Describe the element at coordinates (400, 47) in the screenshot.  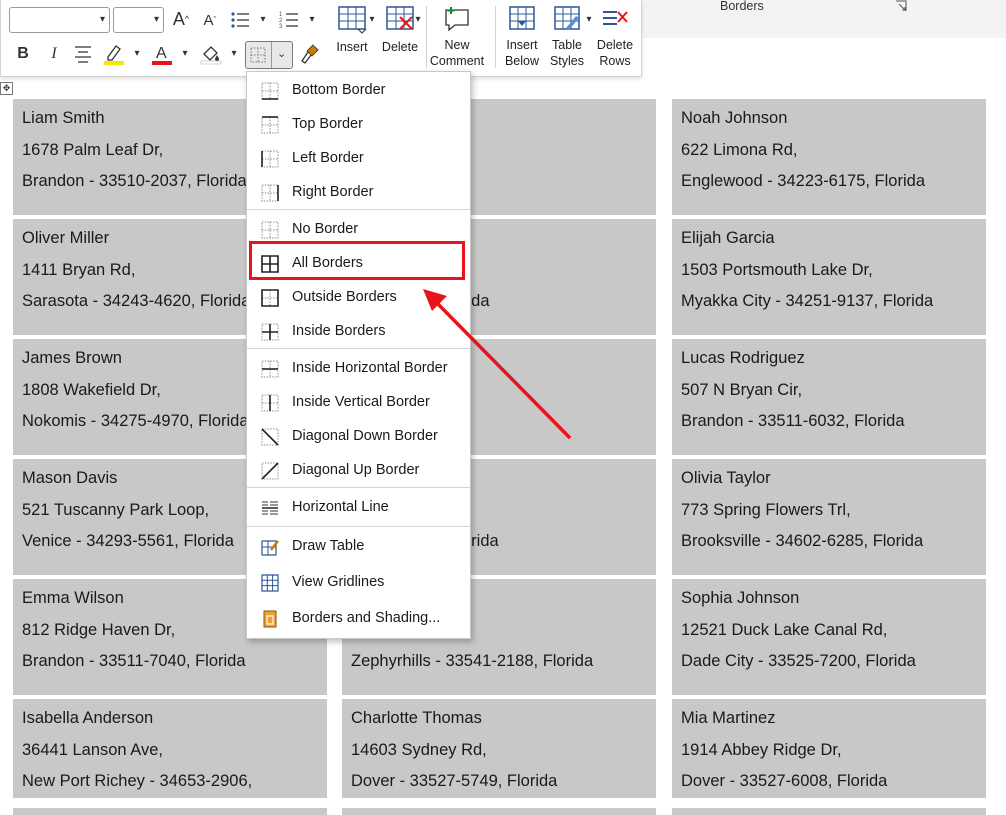
I see `delete-label: Delete` at that location.